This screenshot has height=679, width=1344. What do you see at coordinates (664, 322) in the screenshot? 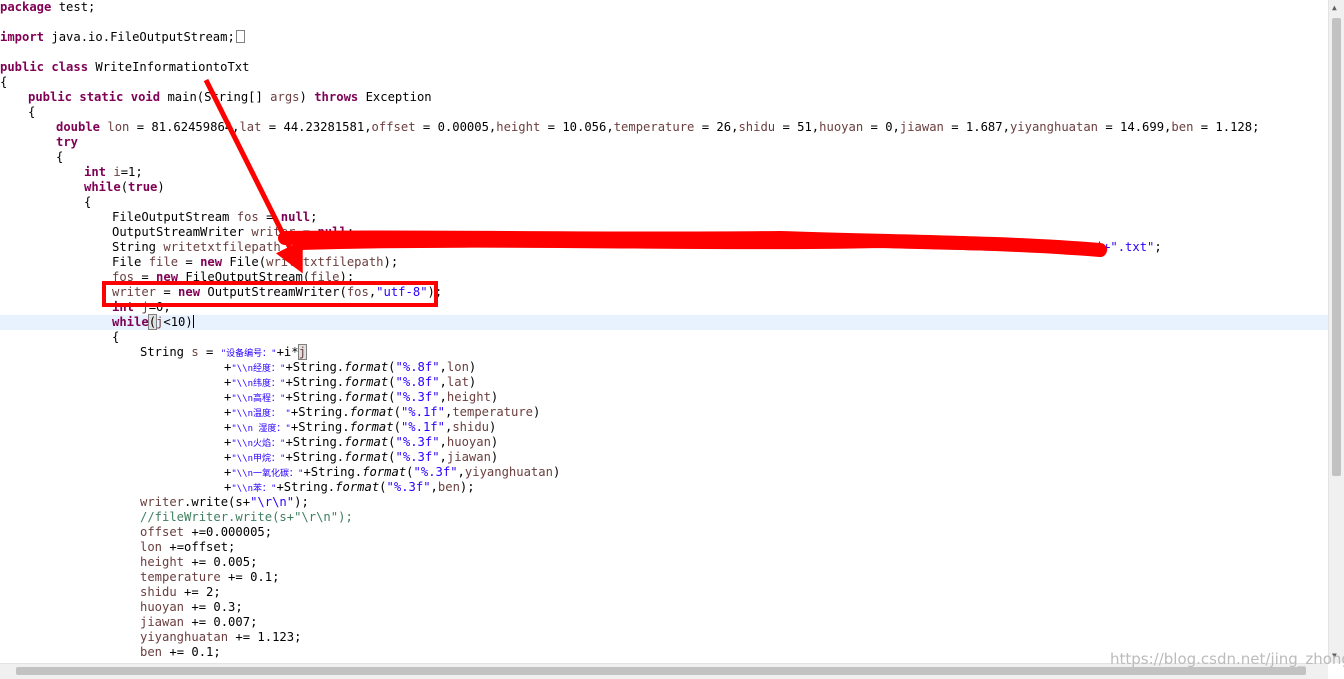
I see `current-line-highlight` at bounding box center [664, 322].